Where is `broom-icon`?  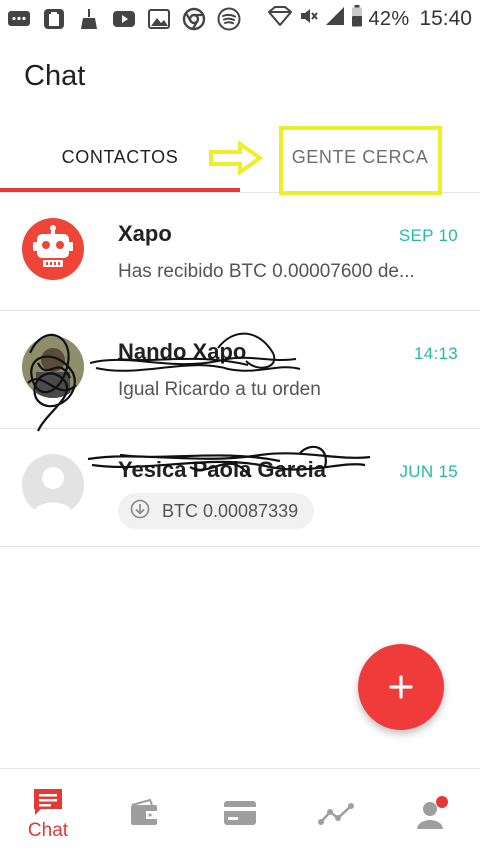
broom-icon is located at coordinates (89, 19).